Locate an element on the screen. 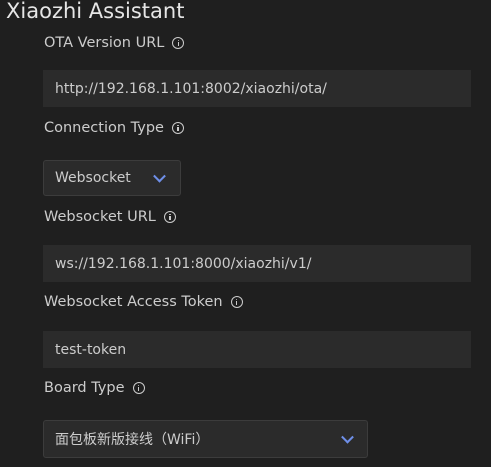 Image resolution: width=491 pixels, height=467 pixels. websocket-url-label-text: Websocket URL is located at coordinates (100, 217).